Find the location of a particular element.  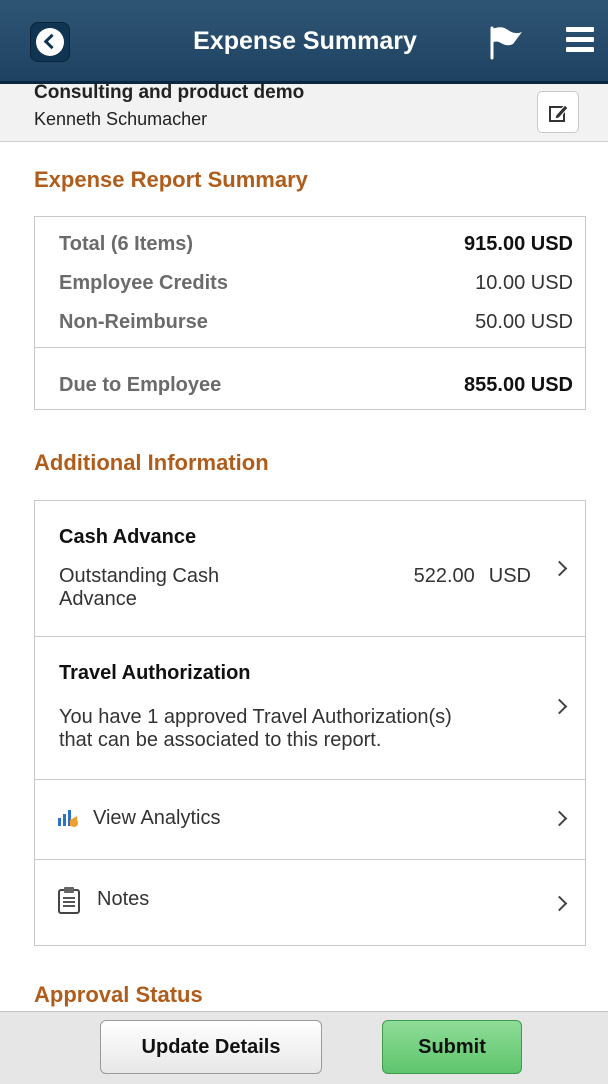

back-button is located at coordinates (50, 42).